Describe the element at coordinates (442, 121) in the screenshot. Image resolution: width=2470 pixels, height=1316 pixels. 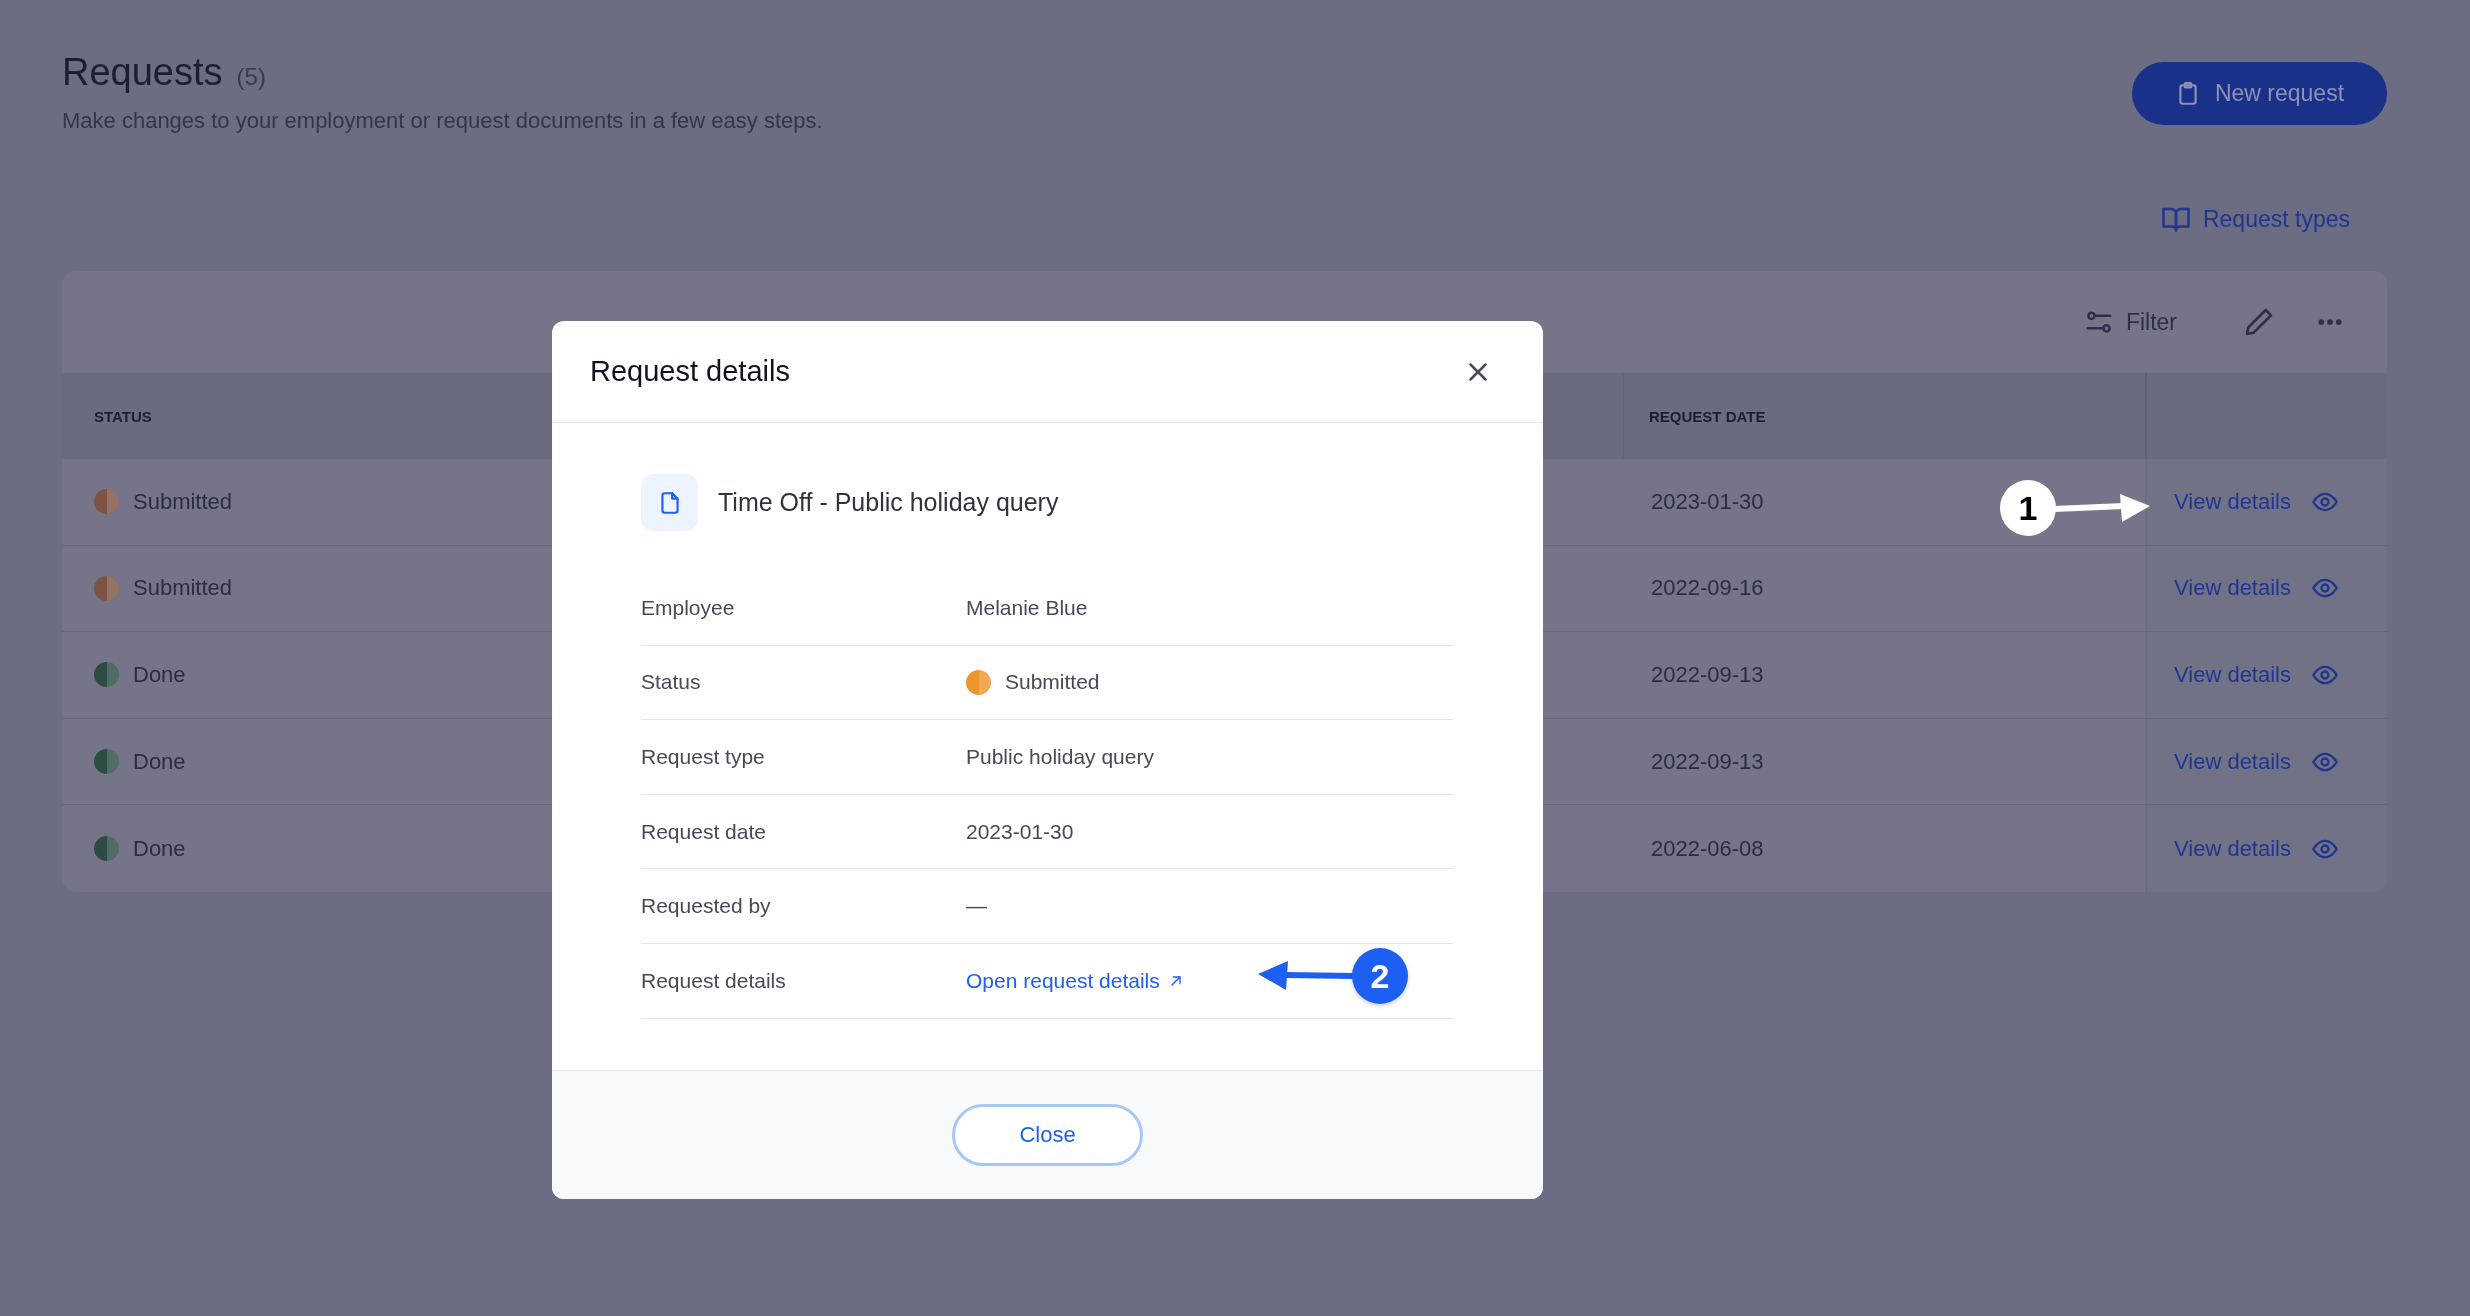
I see `page-subtitle: Make changes to your employment or request documents in a few easy steps.` at that location.